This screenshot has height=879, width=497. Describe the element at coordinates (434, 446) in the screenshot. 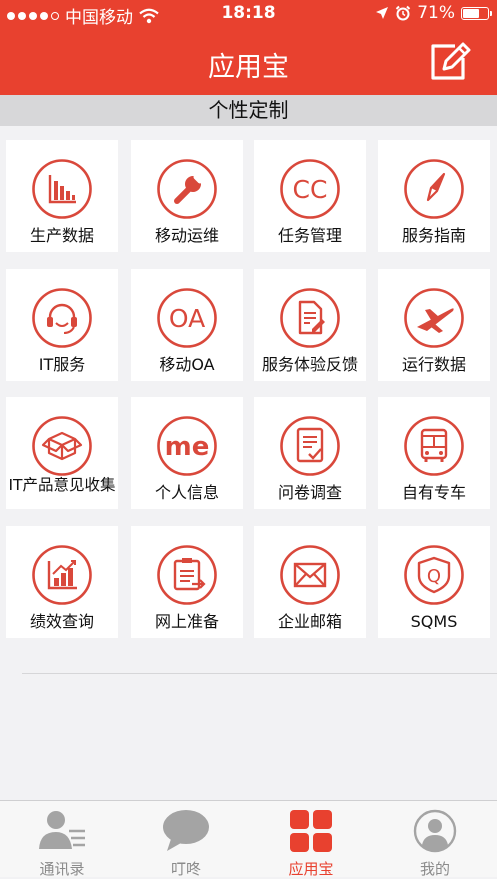

I see `bus-icon` at that location.